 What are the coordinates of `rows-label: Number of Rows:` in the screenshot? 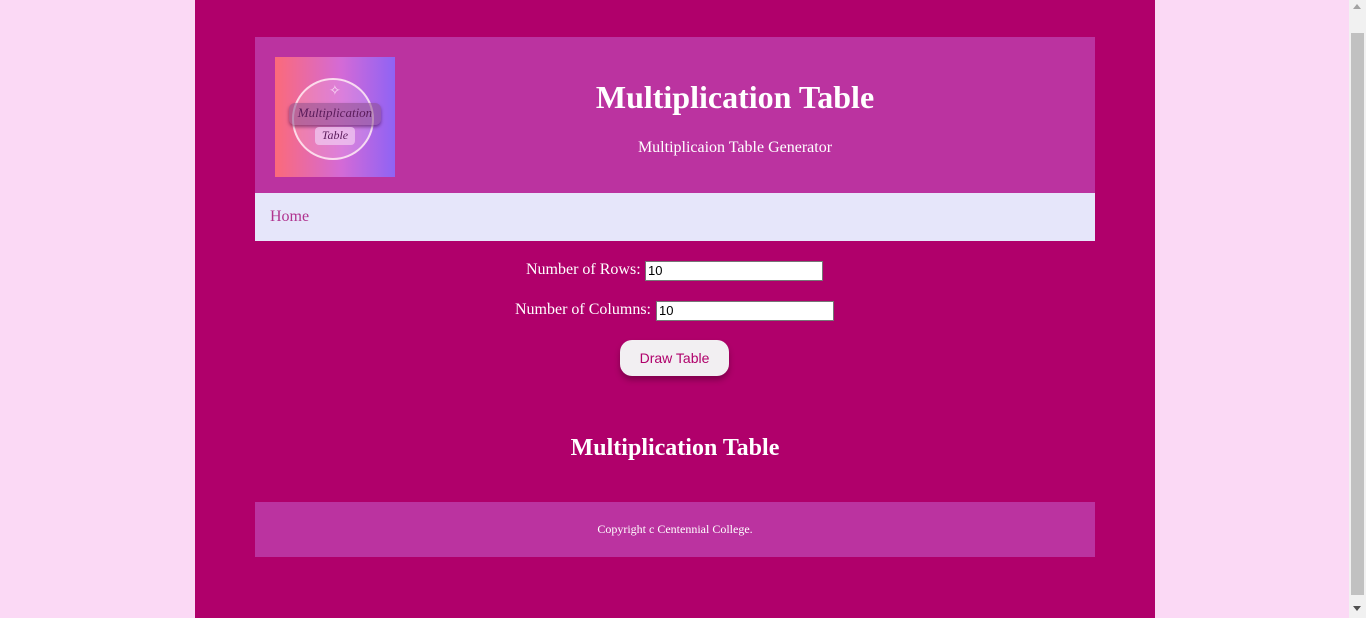 It's located at (583, 269).